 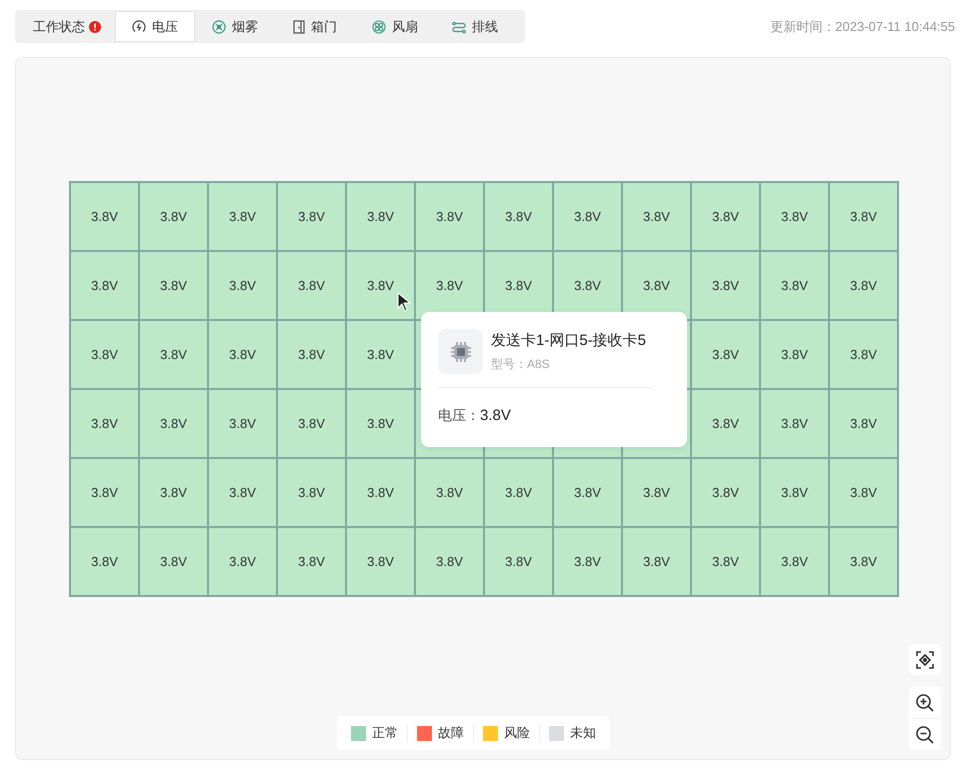 What do you see at coordinates (395, 26) in the screenshot?
I see `tab: 风扇` at bounding box center [395, 26].